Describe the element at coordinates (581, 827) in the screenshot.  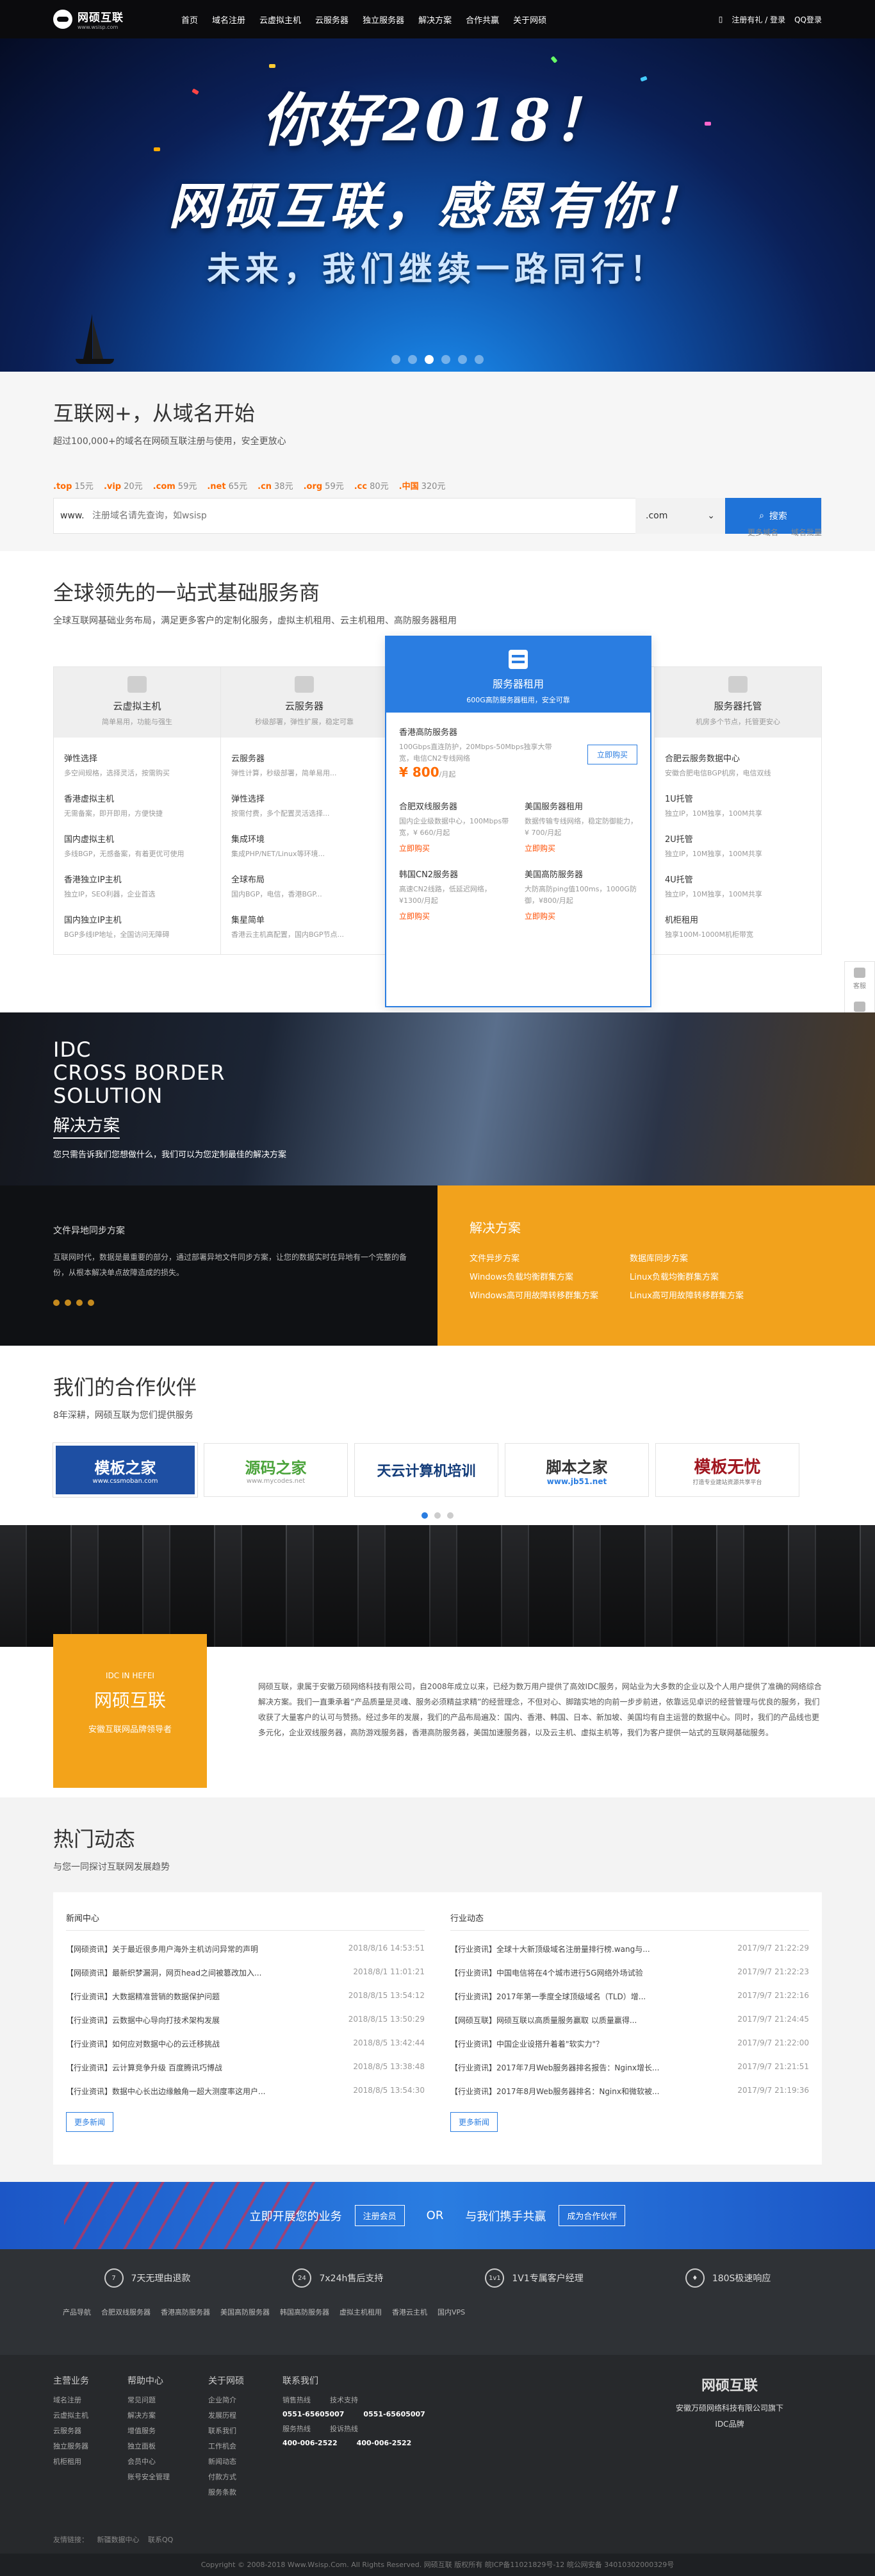
I see `featured-item: 美国服务器租用 数据传输专线网络，稳定防御能力，¥ 700/月起 立即购买` at that location.